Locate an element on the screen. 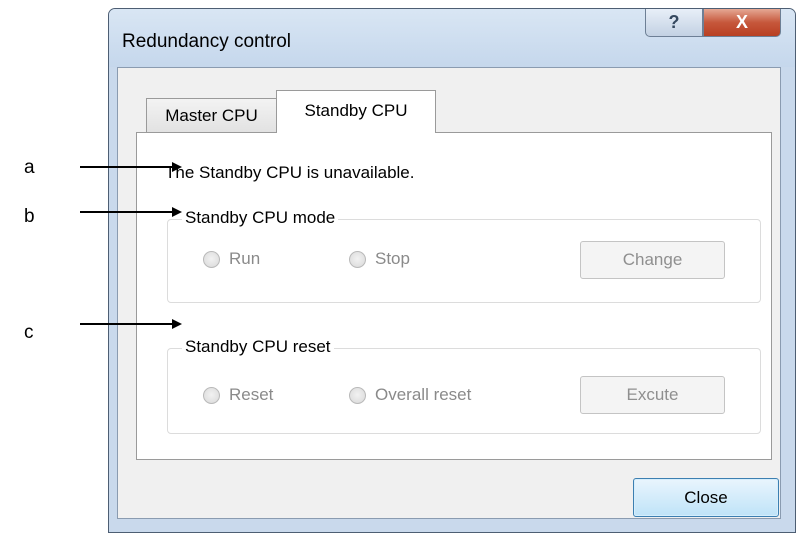 This screenshot has height=535, width=797. tab-standby-cpu: Standby CPU is located at coordinates (356, 111).